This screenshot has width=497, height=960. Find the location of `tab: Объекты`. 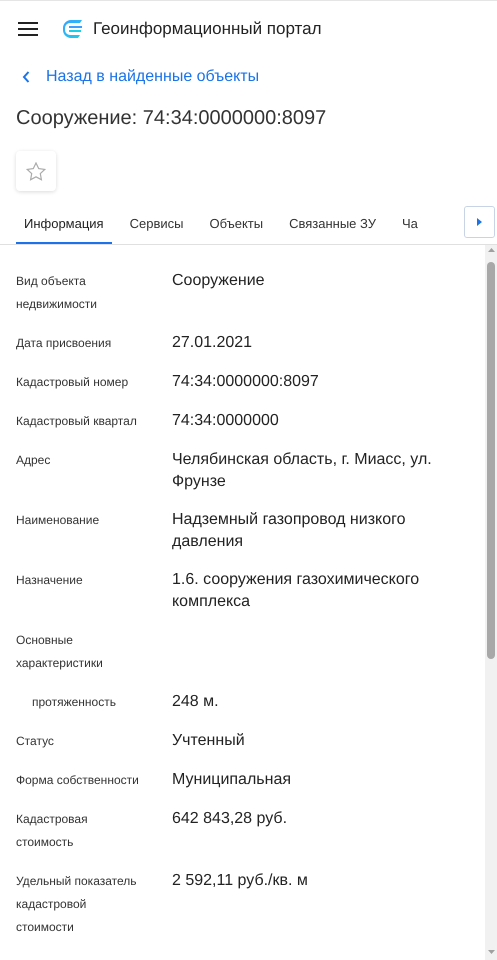

tab: Объекты is located at coordinates (236, 224).